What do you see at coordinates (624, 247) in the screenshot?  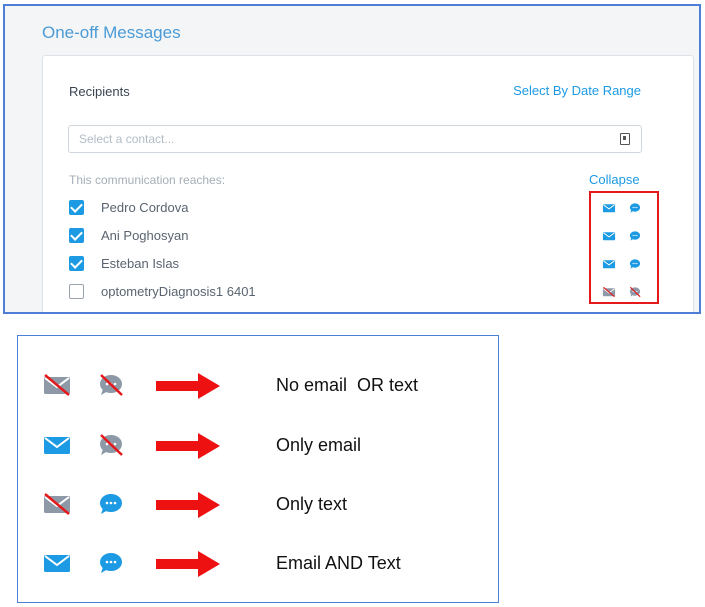 I see `channel-highlight-box` at bounding box center [624, 247].